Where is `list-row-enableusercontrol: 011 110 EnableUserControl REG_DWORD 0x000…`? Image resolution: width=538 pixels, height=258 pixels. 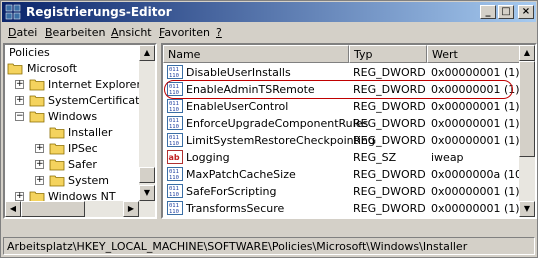 list-row-enableusercontrol: 011 110 EnableUserControl REG_DWORD 0x000… is located at coordinates (341, 106).